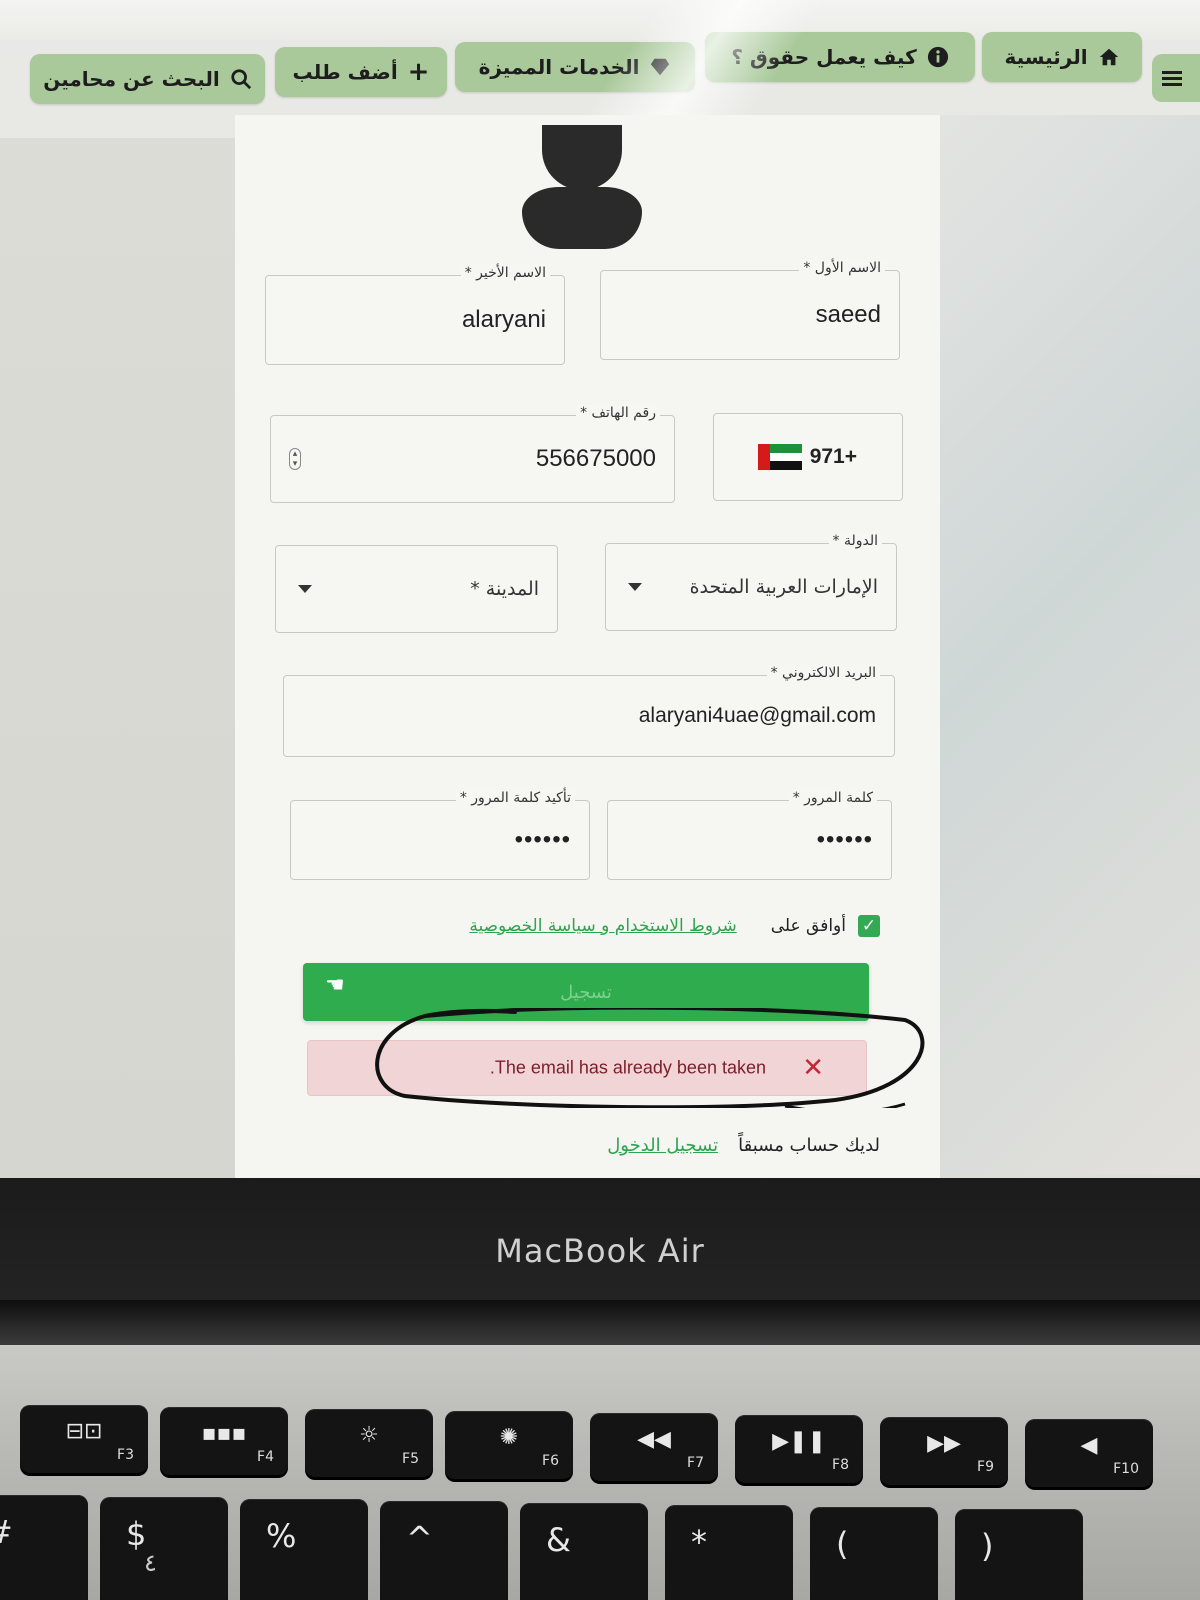 This screenshot has width=1200, height=1600. Describe the element at coordinates (635, 587) in the screenshot. I see `chevron-down-icon` at that location.